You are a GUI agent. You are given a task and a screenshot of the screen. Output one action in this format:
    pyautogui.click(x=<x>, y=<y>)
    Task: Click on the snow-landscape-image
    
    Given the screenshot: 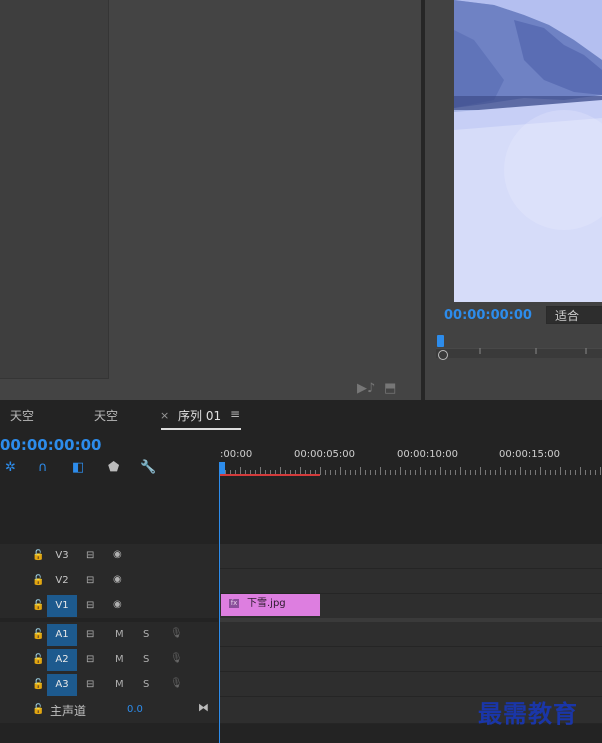 What is the action you would take?
    pyautogui.click(x=528, y=151)
    